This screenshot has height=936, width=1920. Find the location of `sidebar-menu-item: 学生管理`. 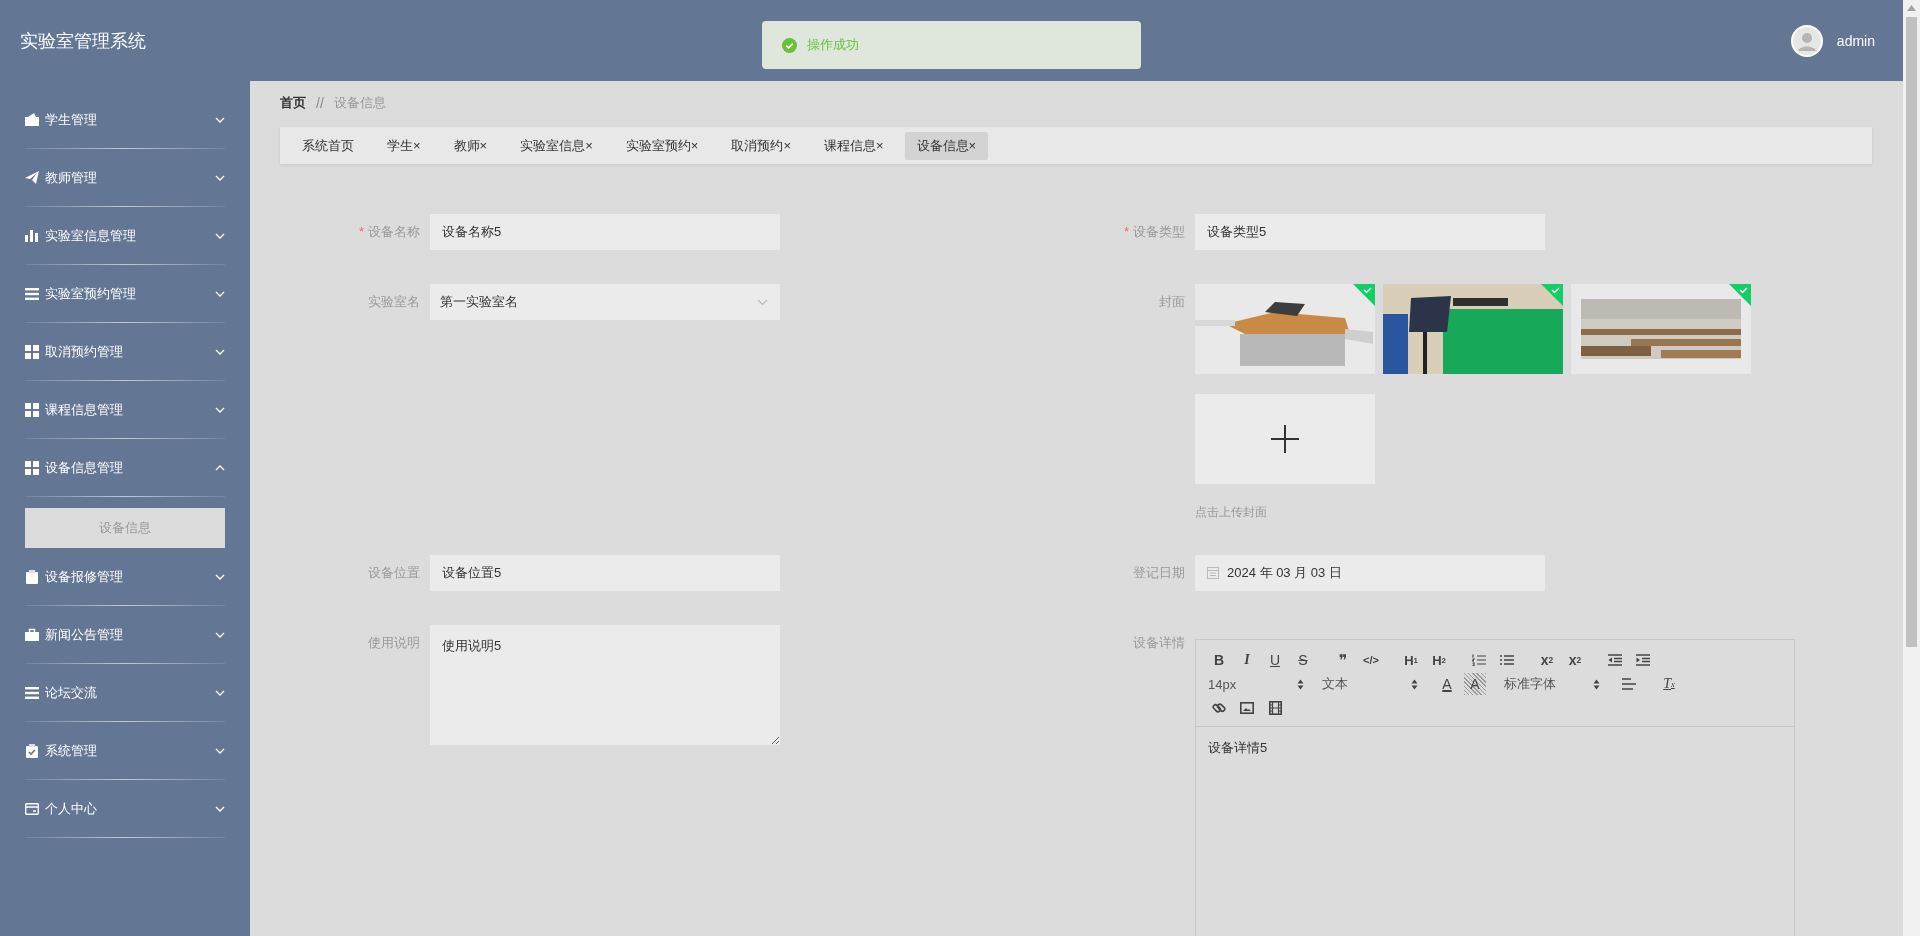

sidebar-menu-item: 学生管理 is located at coordinates (125, 120).